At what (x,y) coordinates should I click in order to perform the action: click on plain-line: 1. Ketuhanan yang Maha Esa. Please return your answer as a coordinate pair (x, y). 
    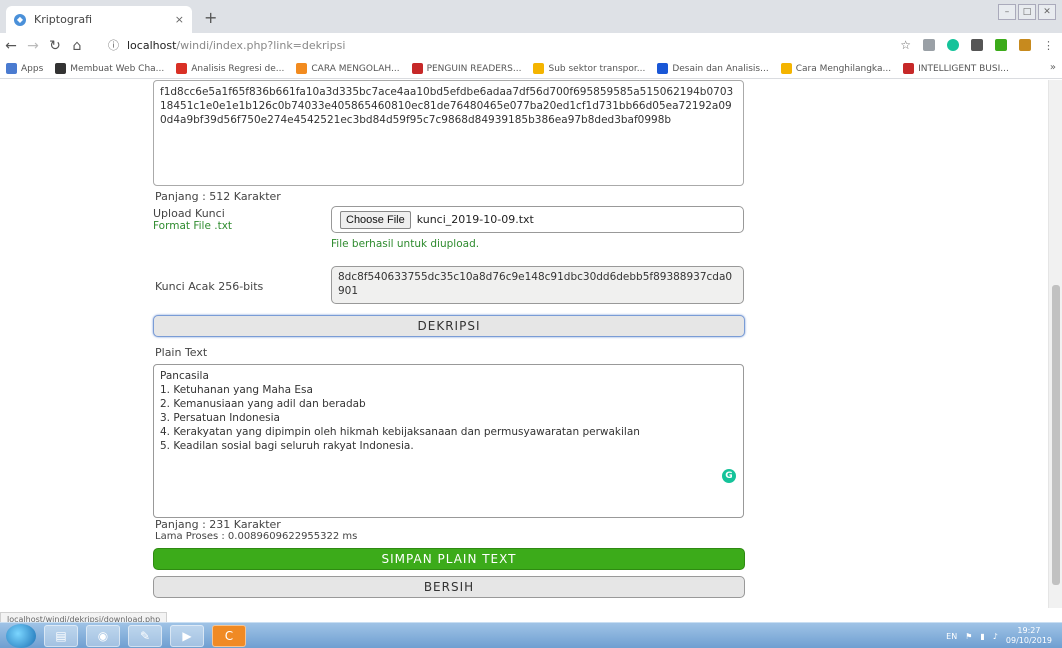
    Looking at the image, I should click on (236, 390).